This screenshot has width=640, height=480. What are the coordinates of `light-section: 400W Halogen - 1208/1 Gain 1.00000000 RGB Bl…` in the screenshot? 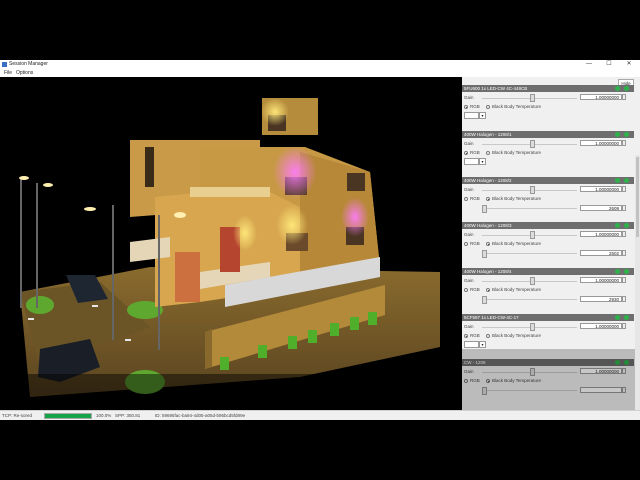 It's located at (548, 154).